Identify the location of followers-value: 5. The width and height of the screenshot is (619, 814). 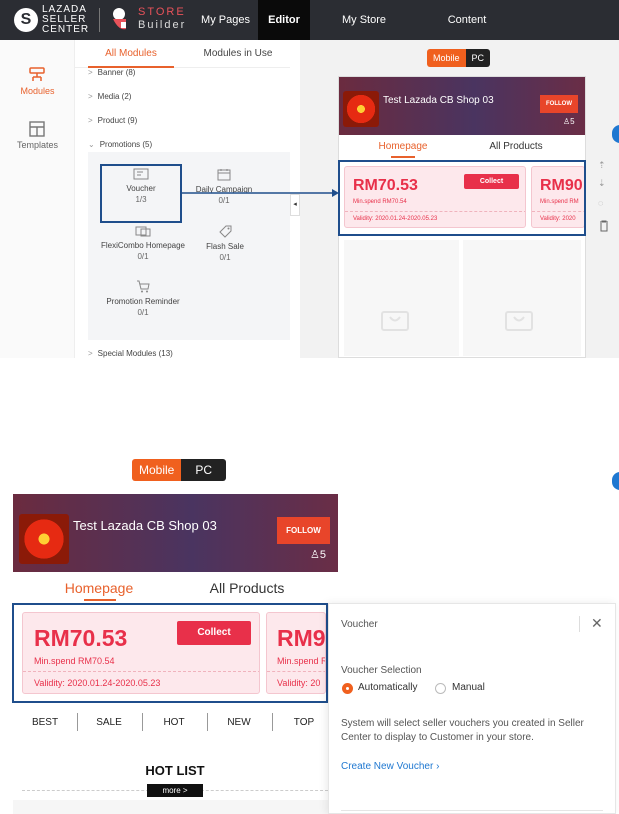
(572, 121).